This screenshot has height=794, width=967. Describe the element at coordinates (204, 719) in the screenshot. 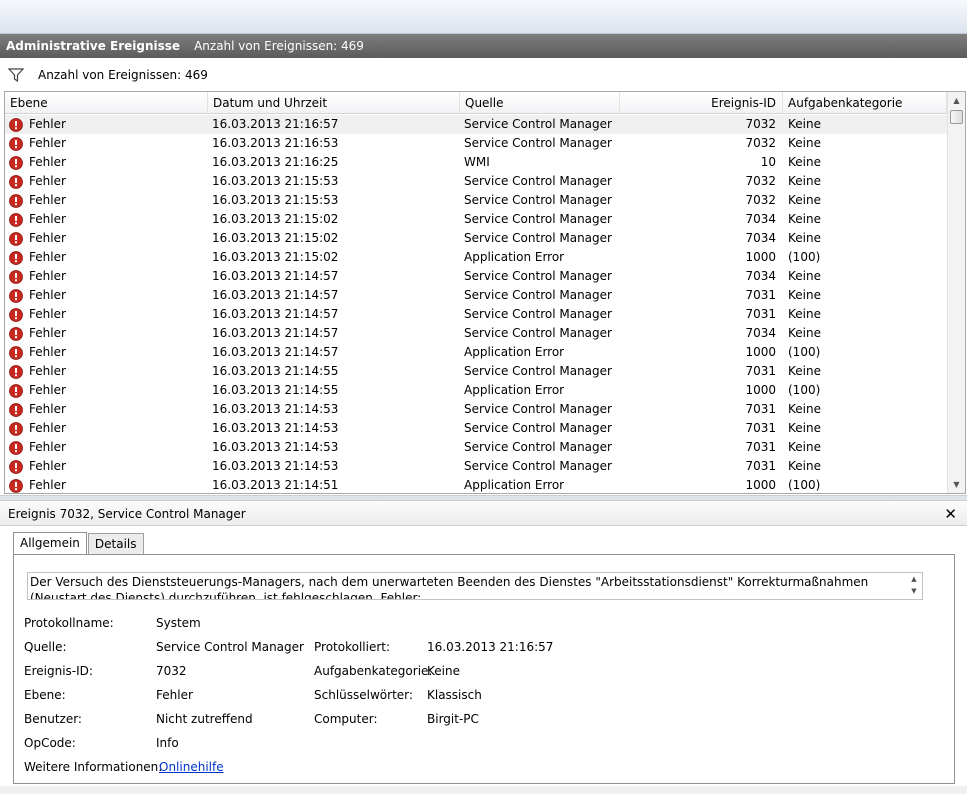

I see `value-benutzer: Nicht zutreffend` at that location.